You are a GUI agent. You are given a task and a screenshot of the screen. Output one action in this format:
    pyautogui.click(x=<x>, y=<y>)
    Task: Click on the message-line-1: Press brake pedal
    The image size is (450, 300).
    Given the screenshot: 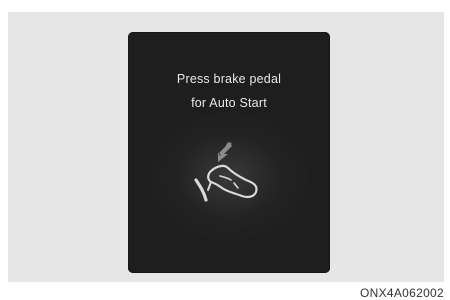 What is the action you would take?
    pyautogui.click(x=229, y=79)
    